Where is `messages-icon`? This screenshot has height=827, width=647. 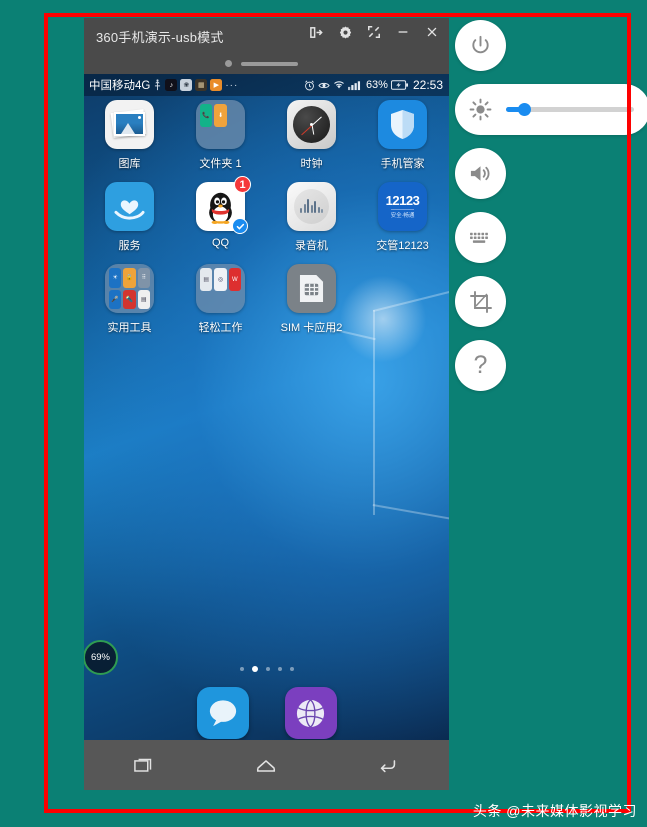 messages-icon is located at coordinates (222, 713).